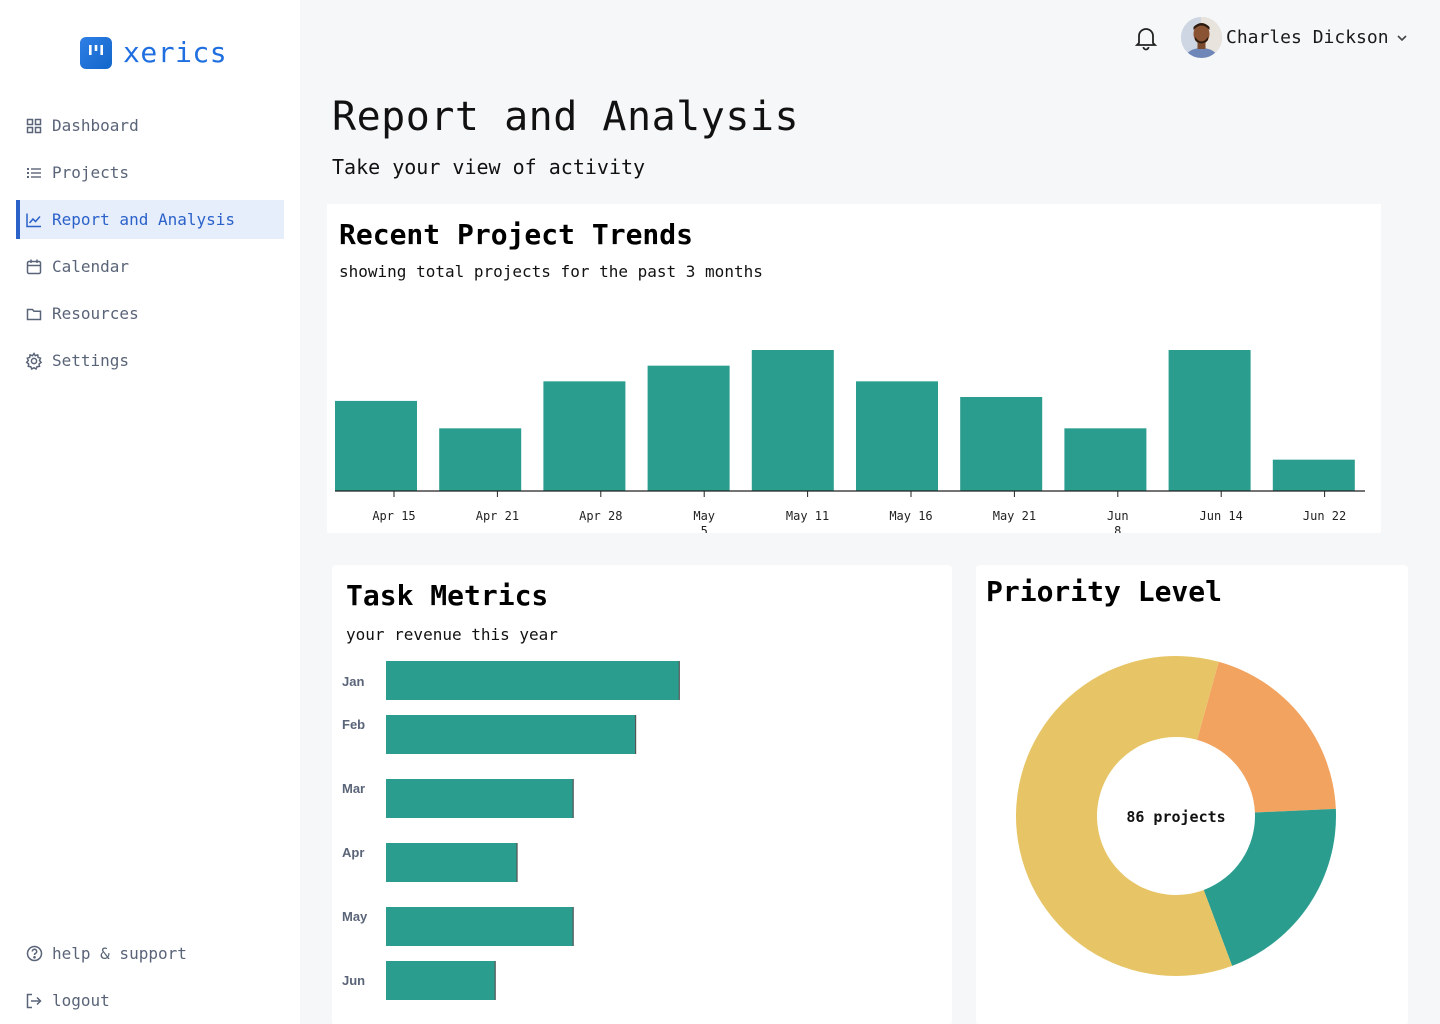 The image size is (1440, 1024). What do you see at coordinates (150, 266) in the screenshot?
I see `sidebar-item-calendar: Calendar` at bounding box center [150, 266].